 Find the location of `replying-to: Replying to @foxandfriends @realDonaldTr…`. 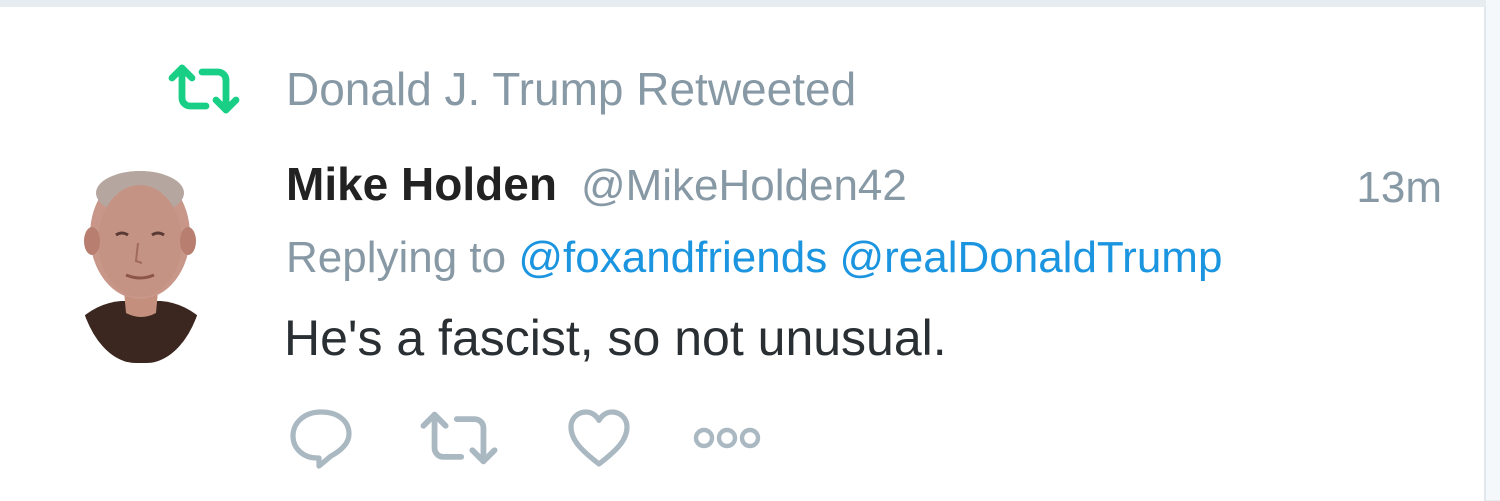

replying-to: Replying to @foxandfriends @realDonaldTr… is located at coordinates (754, 263).